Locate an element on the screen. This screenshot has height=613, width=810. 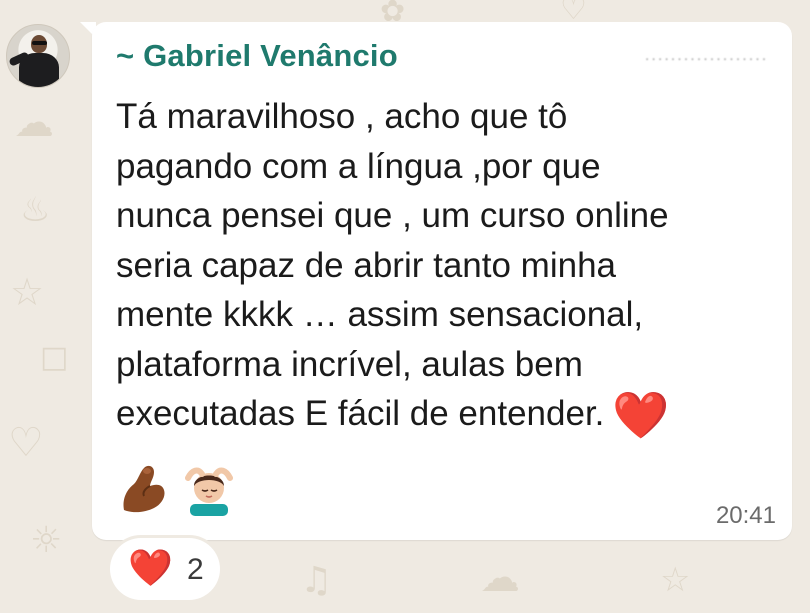
red-heart-icon: ❤️ is located at coordinates (641, 415).